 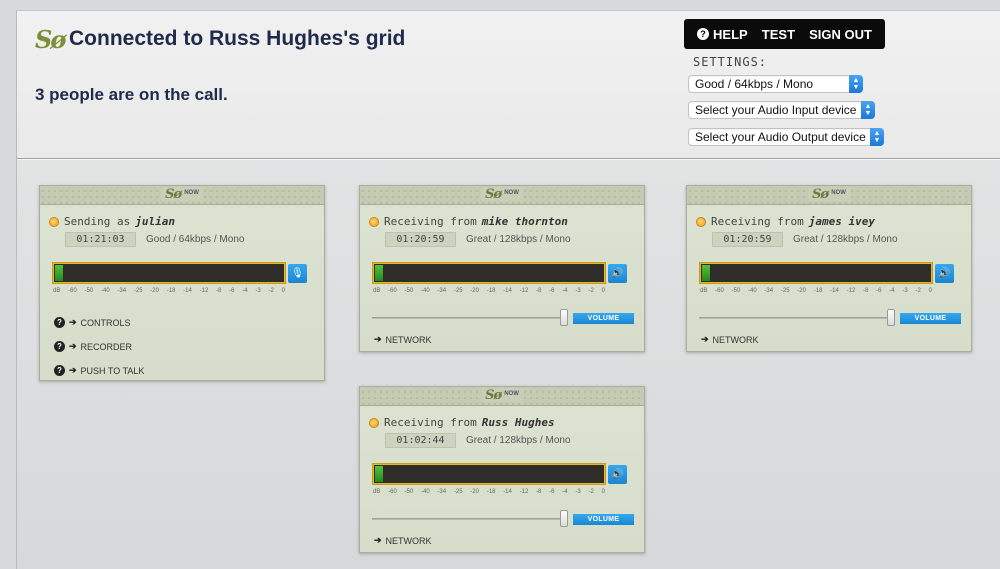 I want to click on recorder-link: ? ➔ RECORDER, so click(x=93, y=346).